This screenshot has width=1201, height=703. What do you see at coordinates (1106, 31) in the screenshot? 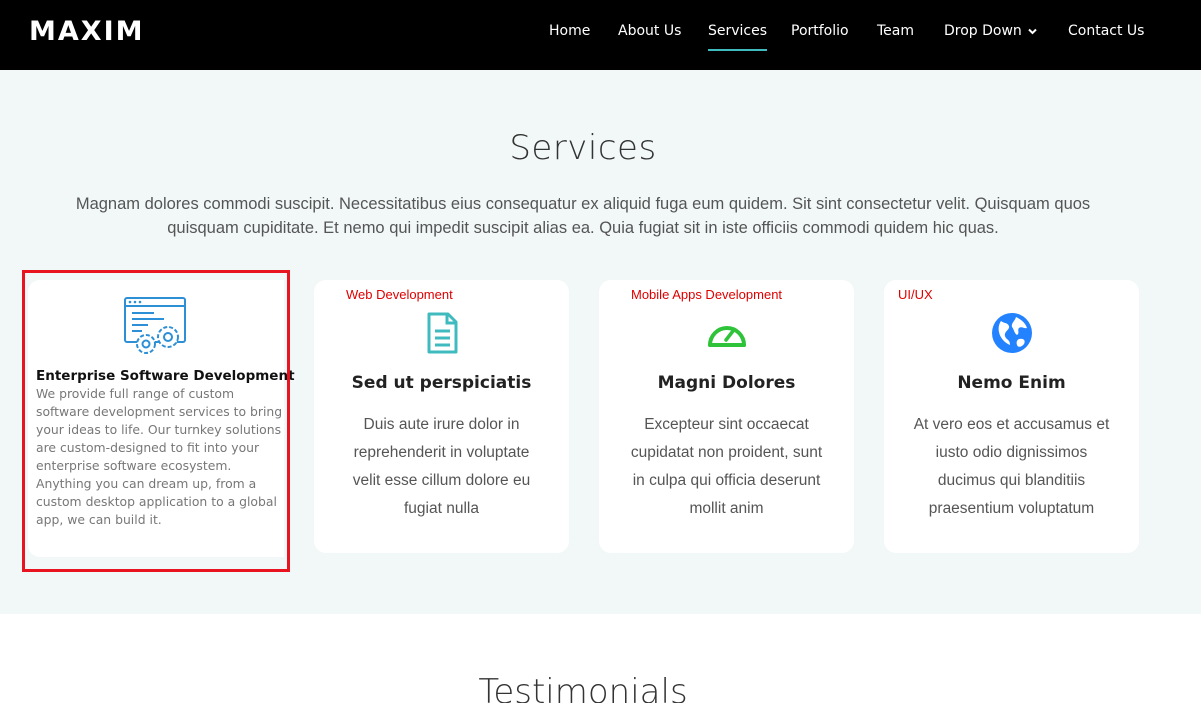
I see `nav-contact-us: Contact Us` at bounding box center [1106, 31].